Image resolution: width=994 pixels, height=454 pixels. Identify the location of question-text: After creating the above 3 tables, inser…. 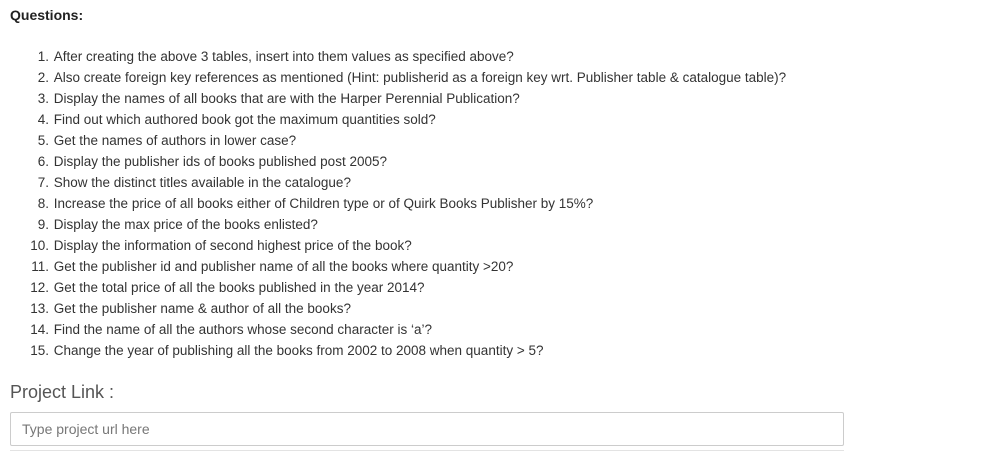
(283, 56).